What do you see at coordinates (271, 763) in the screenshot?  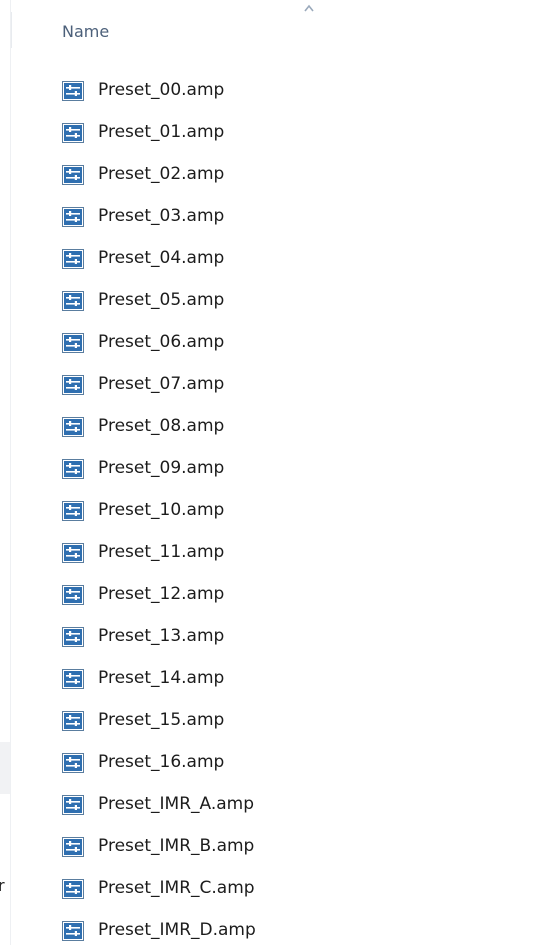 I see `file-row: Preset_16.amp` at bounding box center [271, 763].